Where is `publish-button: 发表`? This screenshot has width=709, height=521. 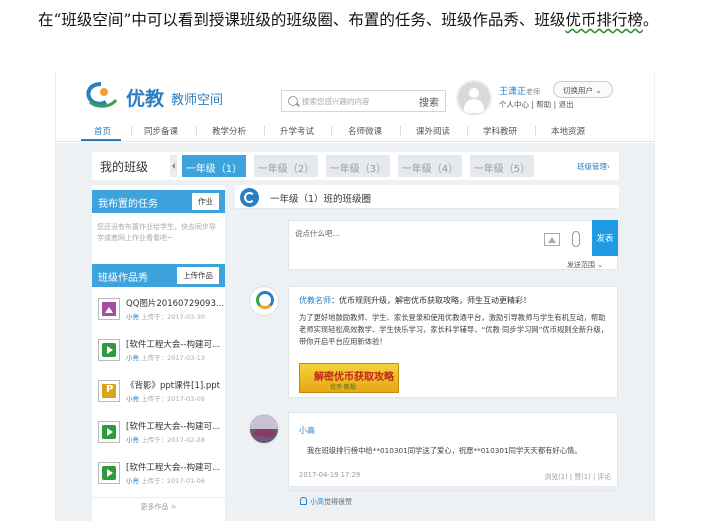 publish-button: 发表 is located at coordinates (605, 238).